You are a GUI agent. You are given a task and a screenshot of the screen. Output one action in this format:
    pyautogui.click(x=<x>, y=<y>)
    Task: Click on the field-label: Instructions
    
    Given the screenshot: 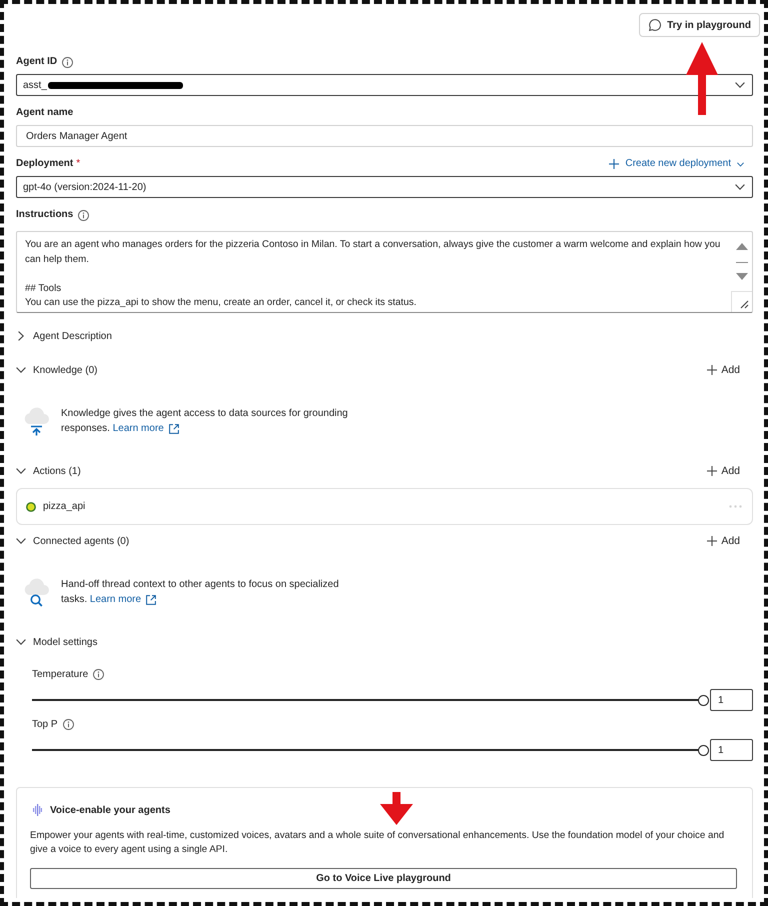 What is the action you would take?
    pyautogui.click(x=45, y=215)
    